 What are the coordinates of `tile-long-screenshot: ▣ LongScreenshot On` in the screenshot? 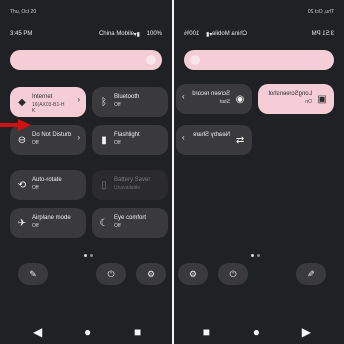 It's located at (296, 99).